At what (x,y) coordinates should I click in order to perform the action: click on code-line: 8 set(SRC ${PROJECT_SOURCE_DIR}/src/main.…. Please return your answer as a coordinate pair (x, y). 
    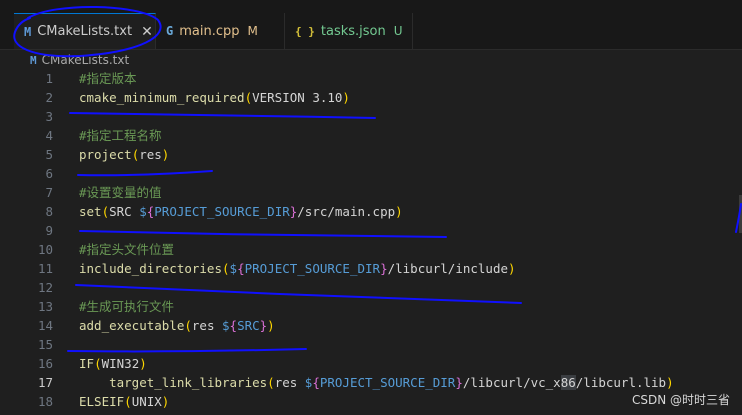
    Looking at the image, I should click on (371, 211).